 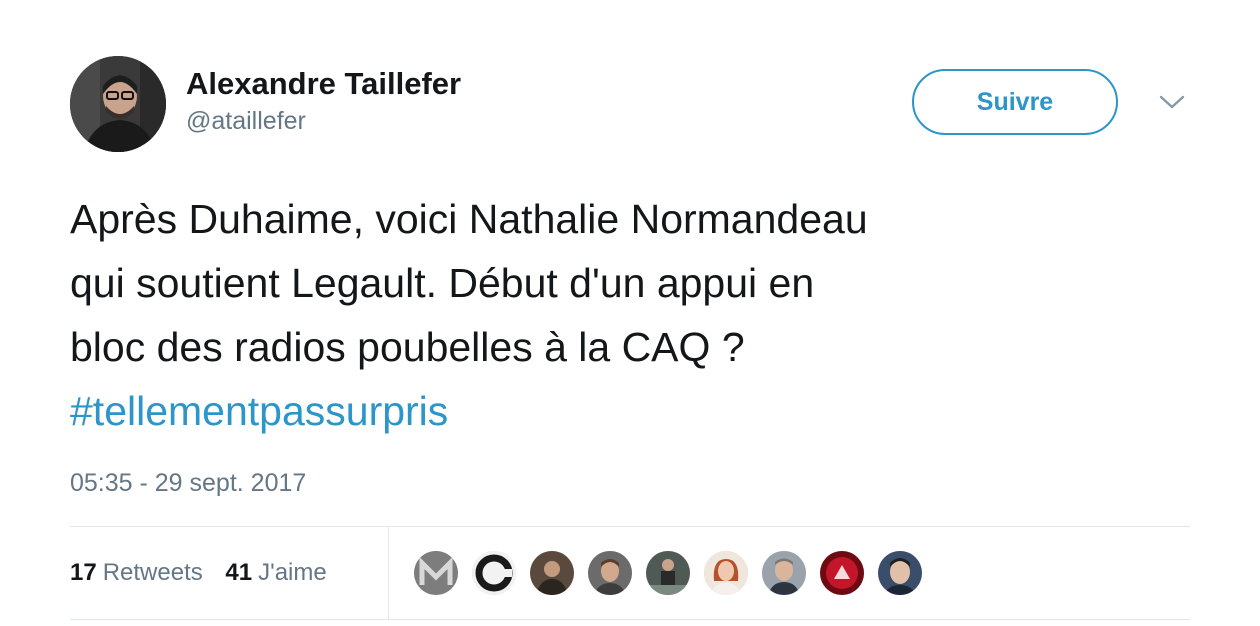 I want to click on author-handle: @ataillefer, so click(x=323, y=121).